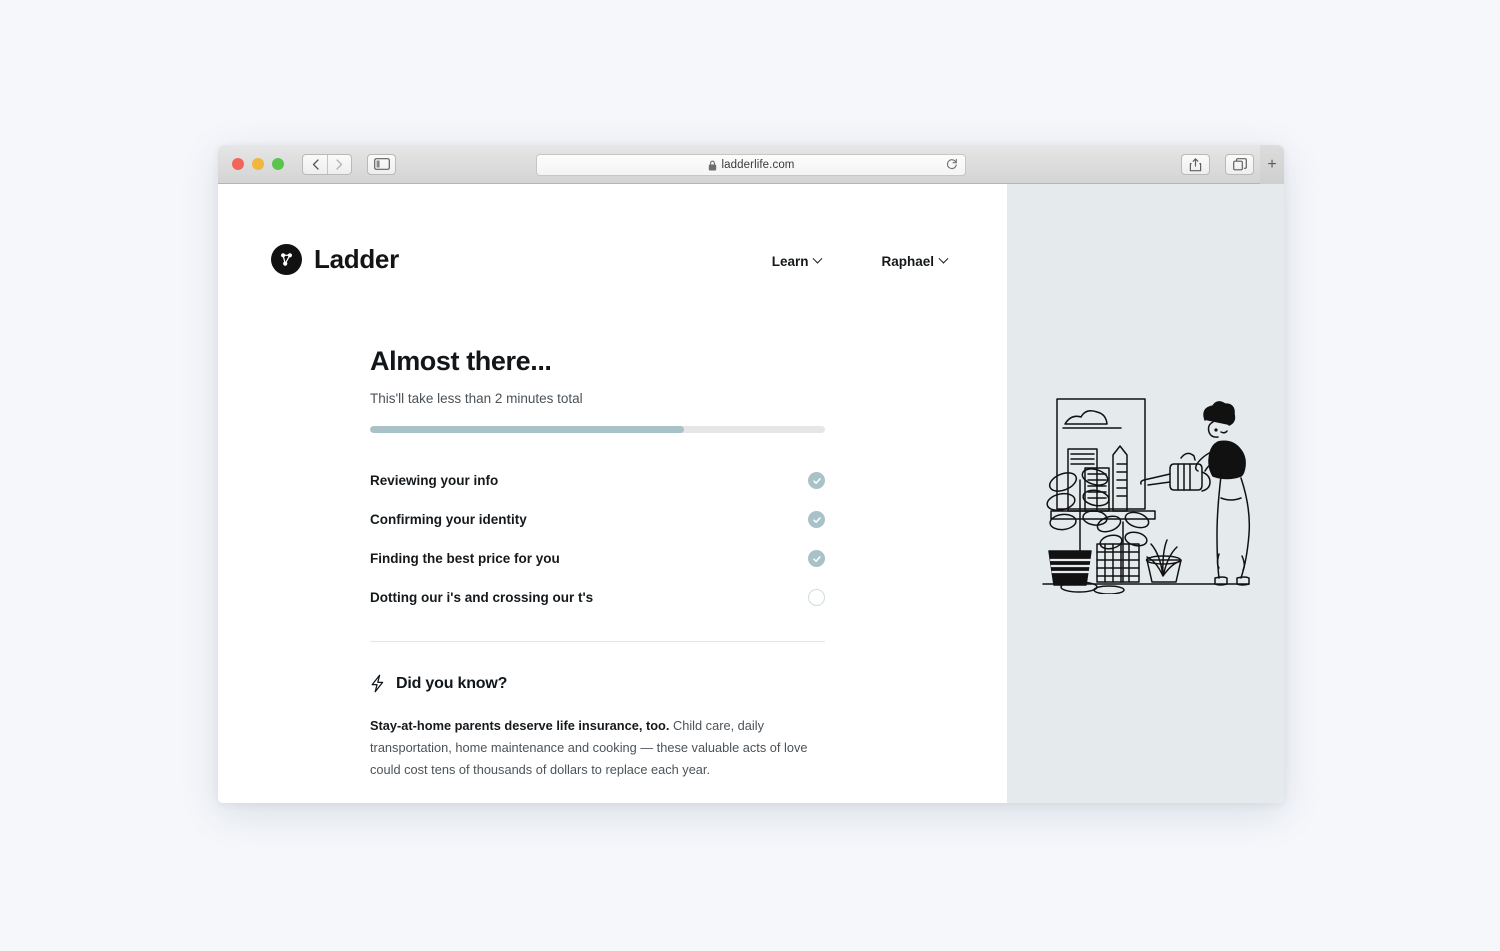 The width and height of the screenshot is (1500, 951). I want to click on ladder-mark-glyph, so click(286, 259).